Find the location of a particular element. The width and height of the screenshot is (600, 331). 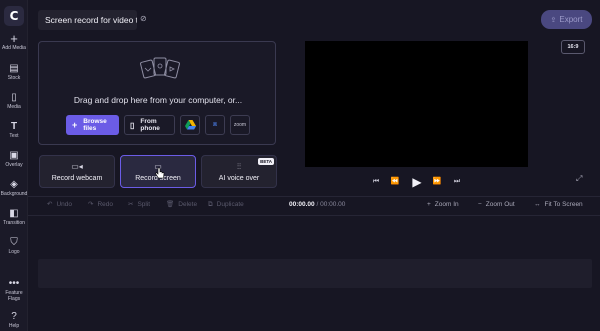

scissors-icon: ✂ is located at coordinates (131, 204).